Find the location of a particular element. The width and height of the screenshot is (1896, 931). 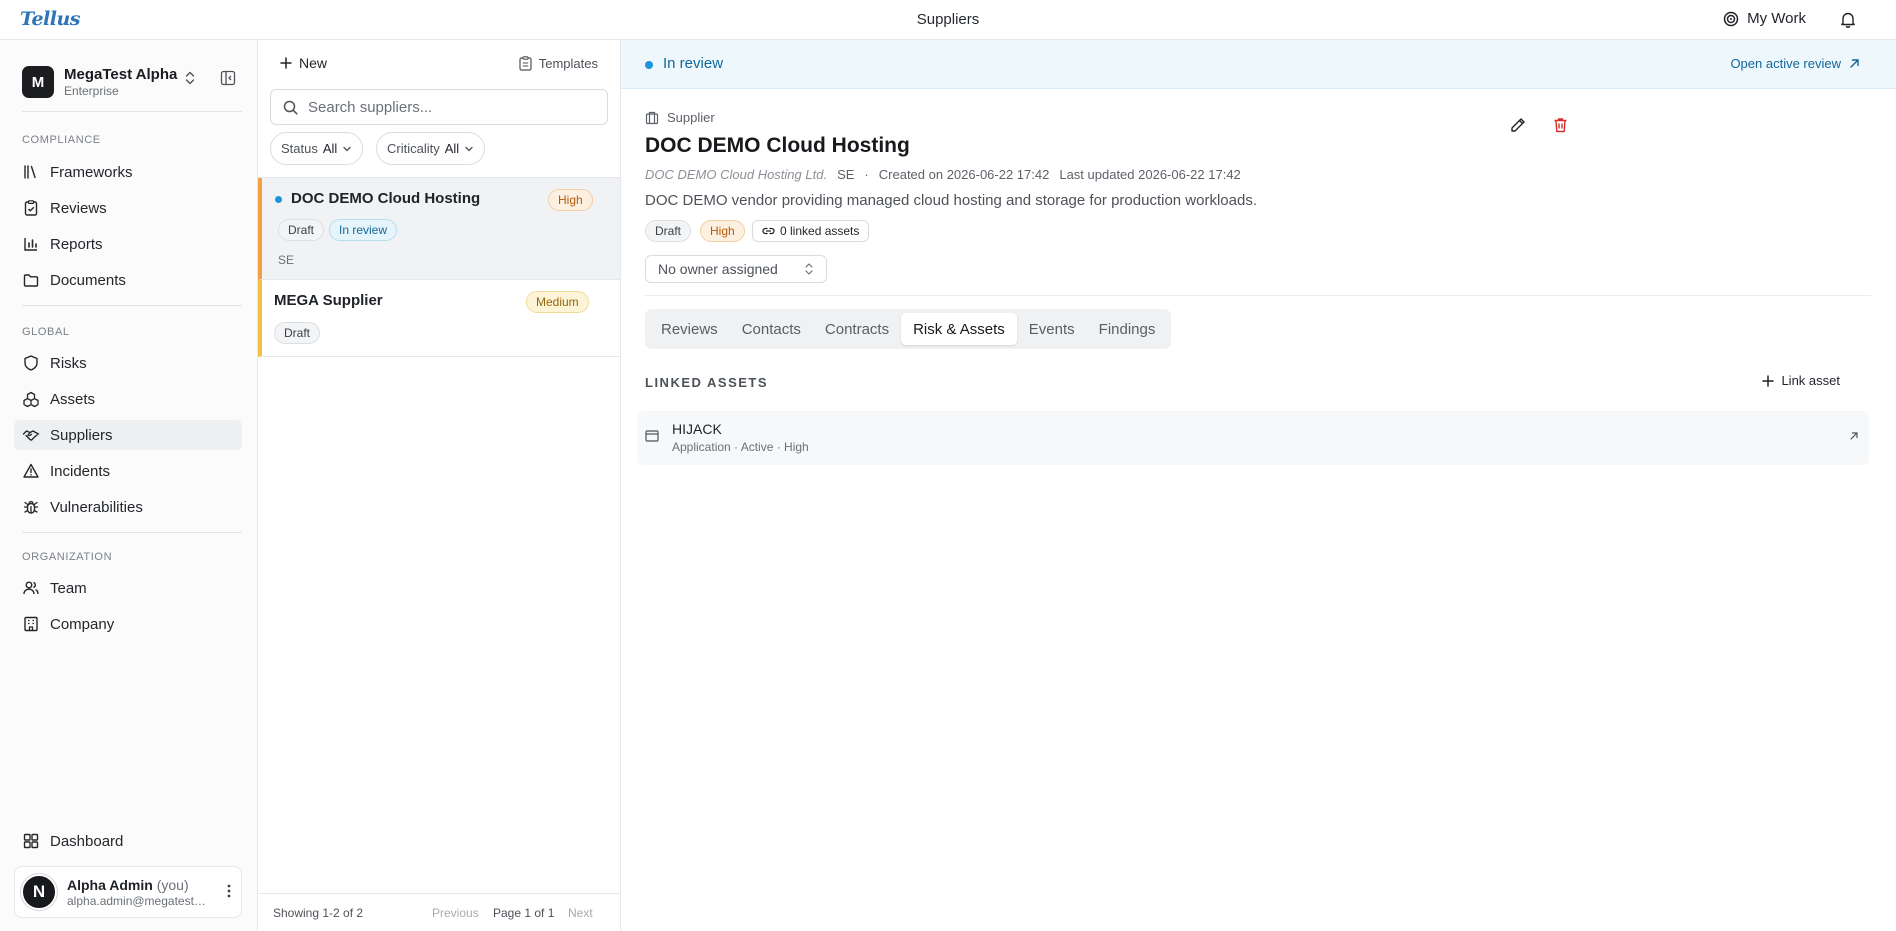

kicker-label: Supplier is located at coordinates (691, 117).